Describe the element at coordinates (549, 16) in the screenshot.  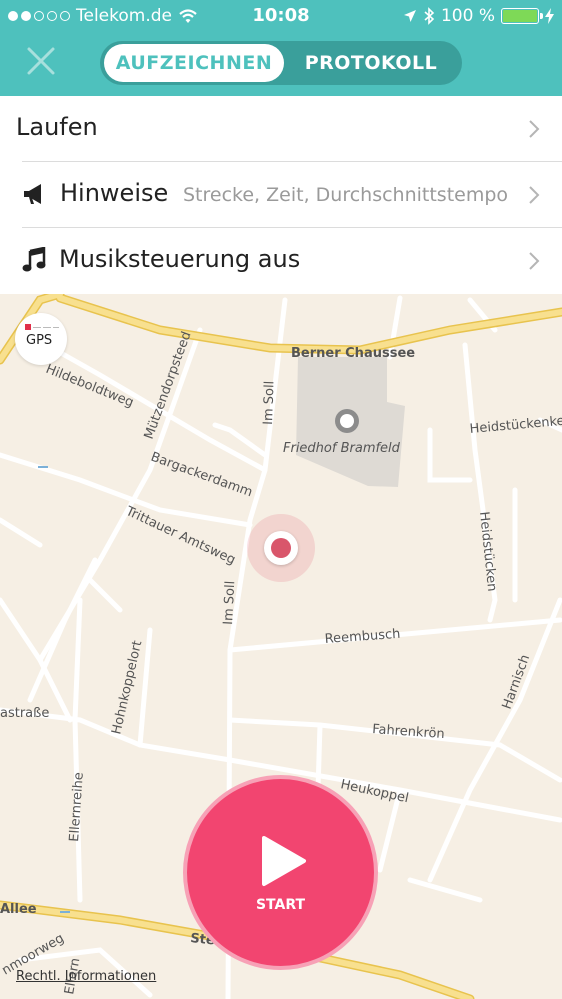
I see `charging-icon` at that location.